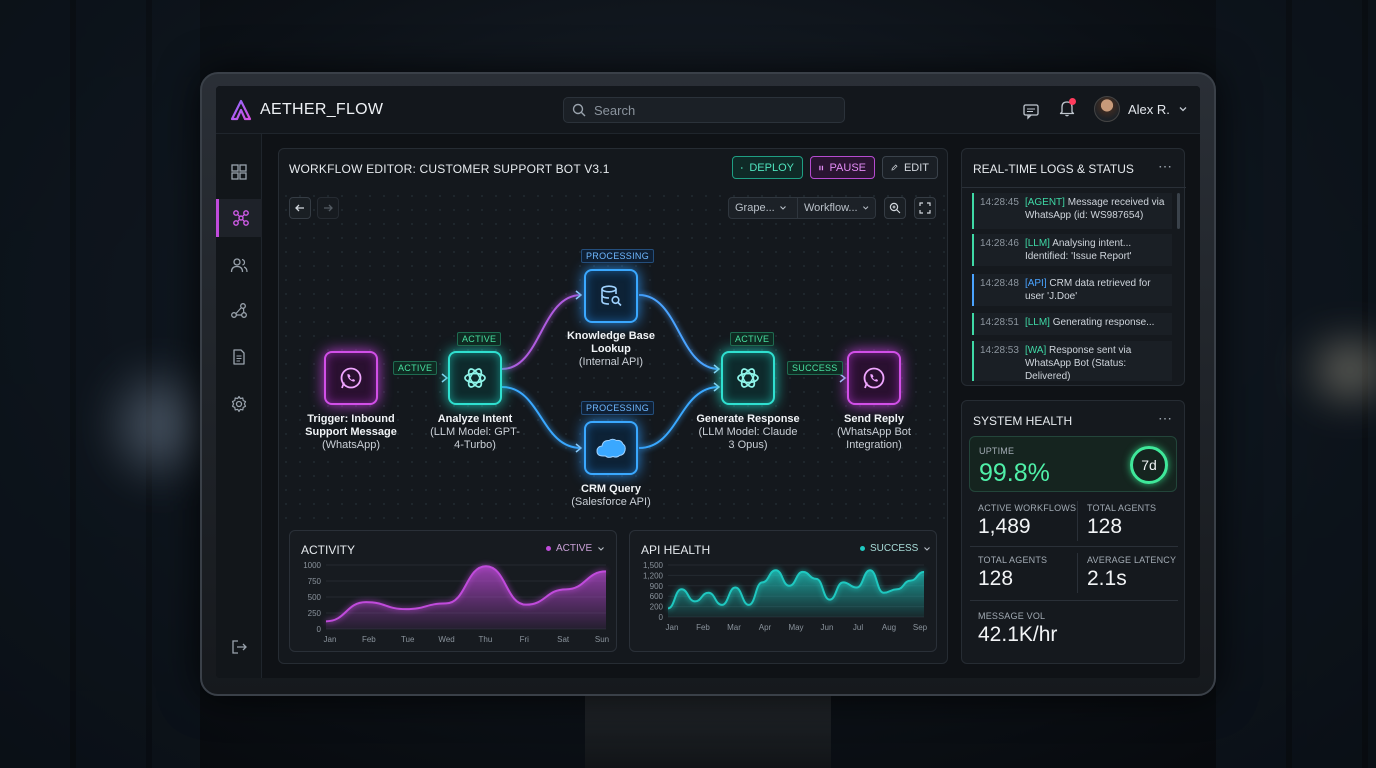 This screenshot has height=768, width=1376. What do you see at coordinates (1183, 109) in the screenshot?
I see `chevron-down-icon` at bounding box center [1183, 109].